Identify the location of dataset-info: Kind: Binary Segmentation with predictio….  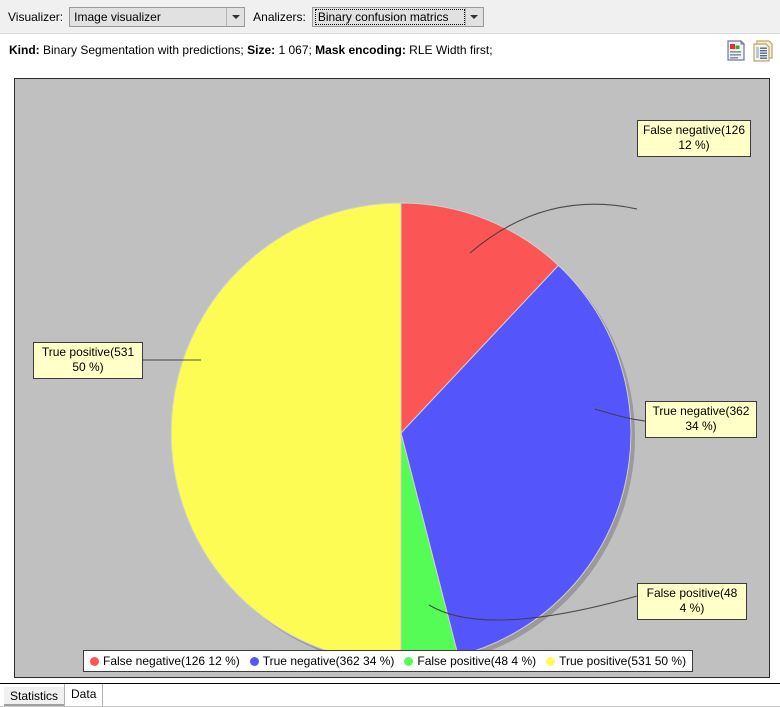
(251, 50).